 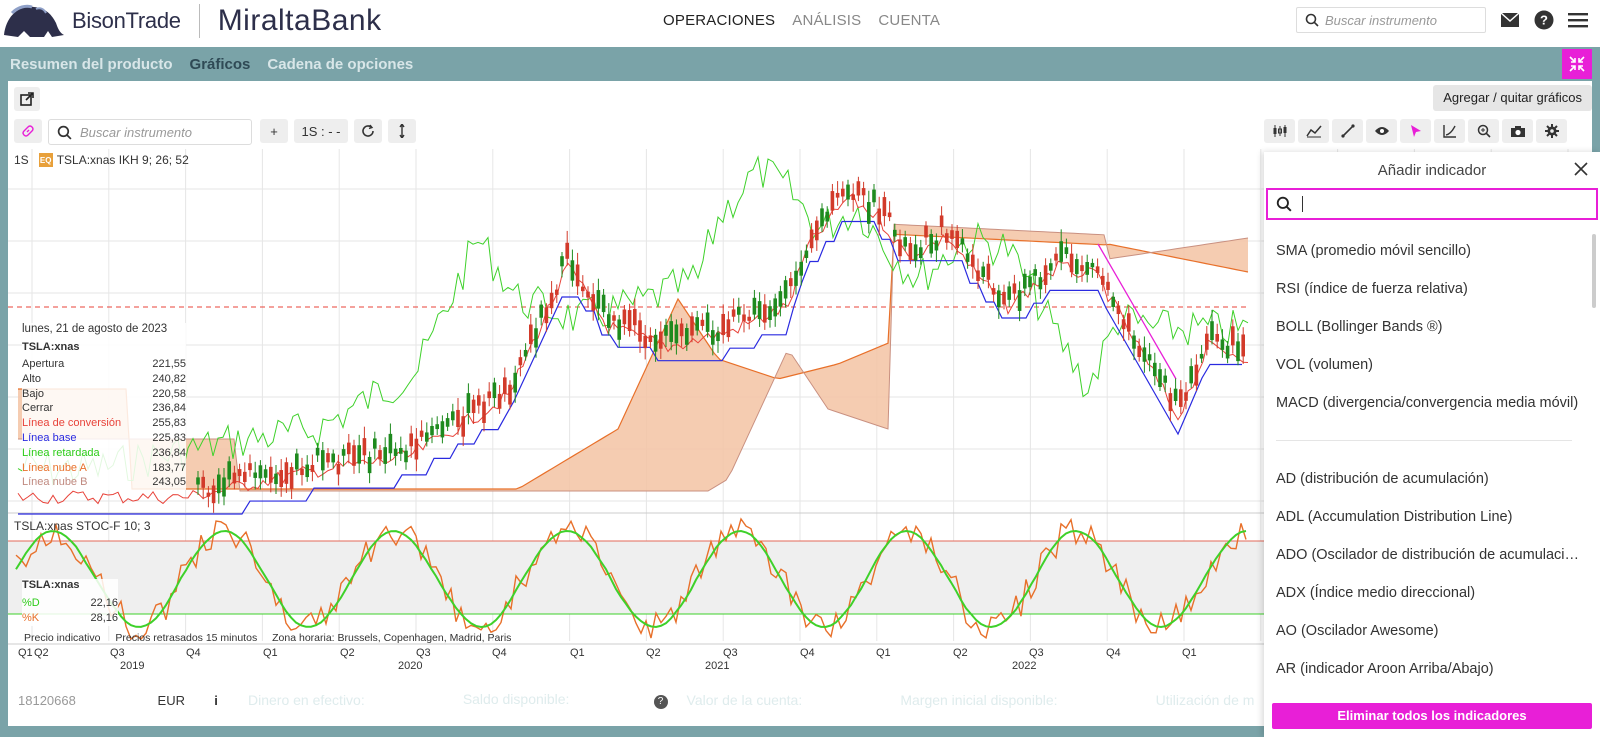 What do you see at coordinates (28, 131) in the screenshot?
I see `link-button` at bounding box center [28, 131].